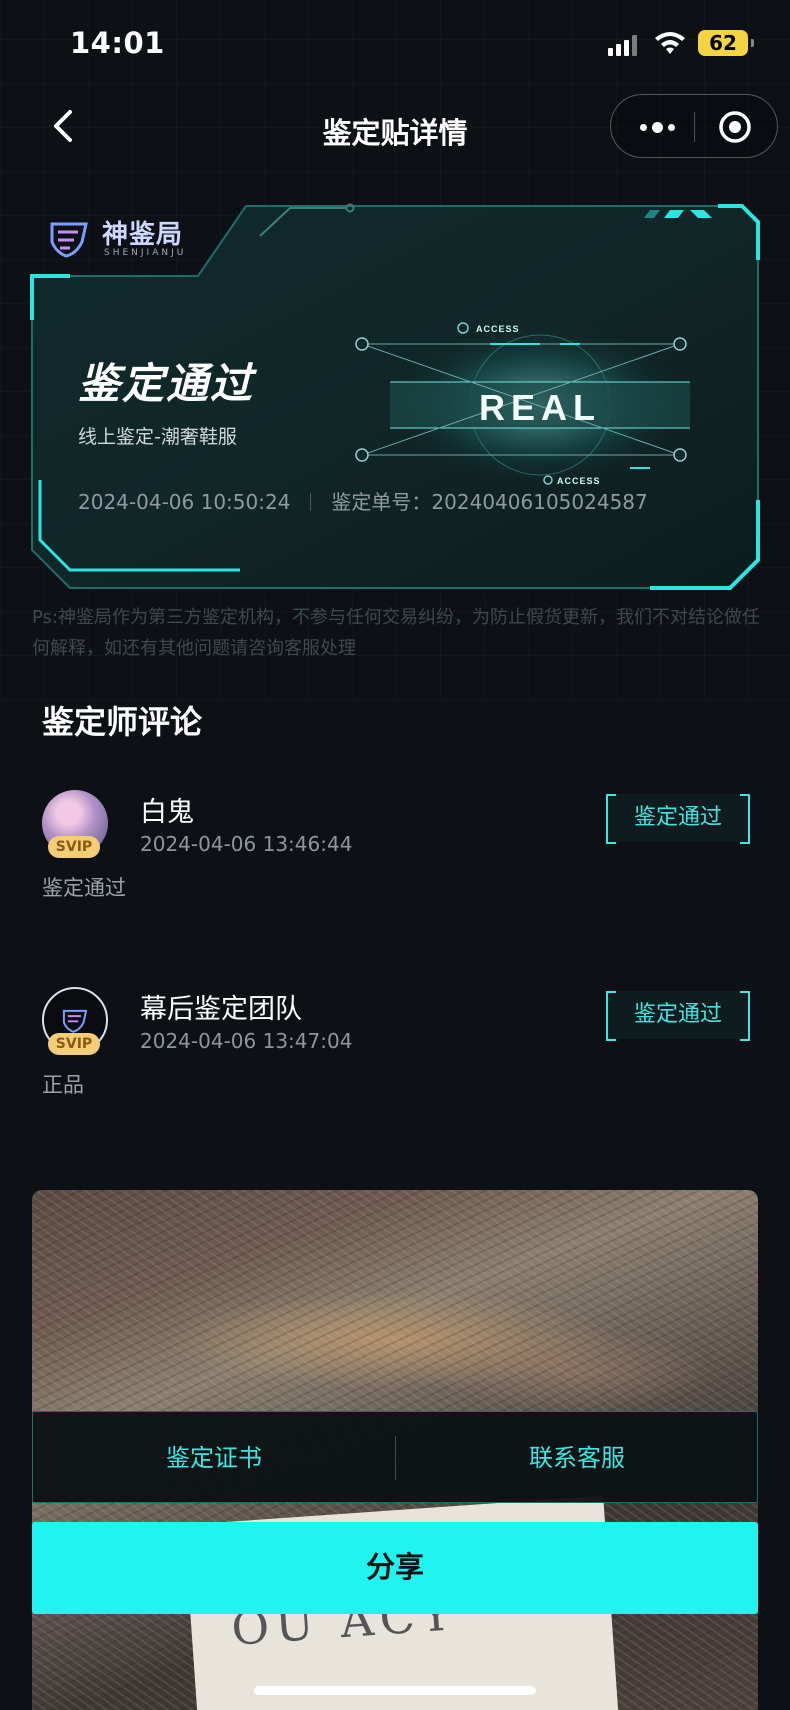  What do you see at coordinates (246, 844) in the screenshot?
I see `comment-time: 2024-04-06 13:46:44` at bounding box center [246, 844].